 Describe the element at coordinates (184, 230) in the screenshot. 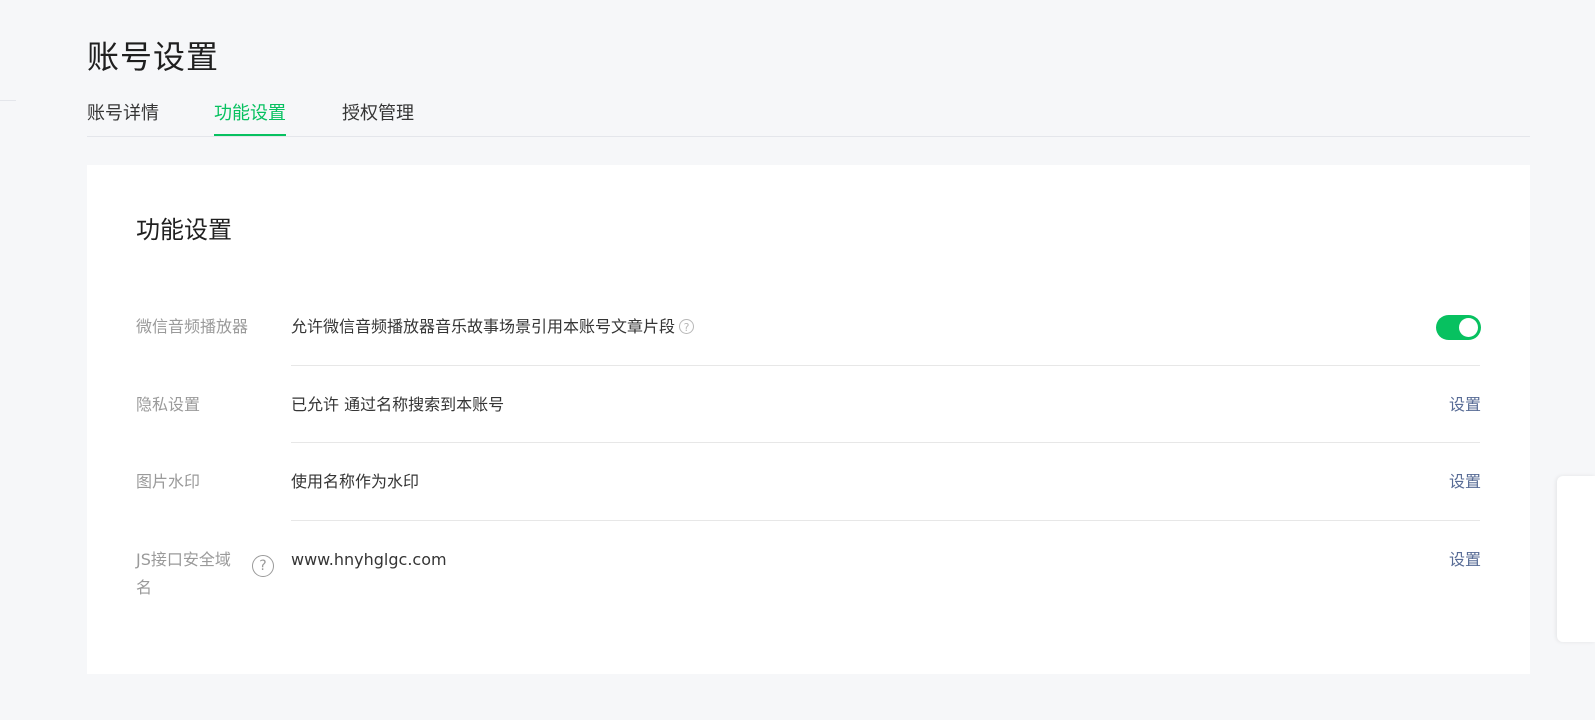

I see `card-title: 功能设置` at that location.